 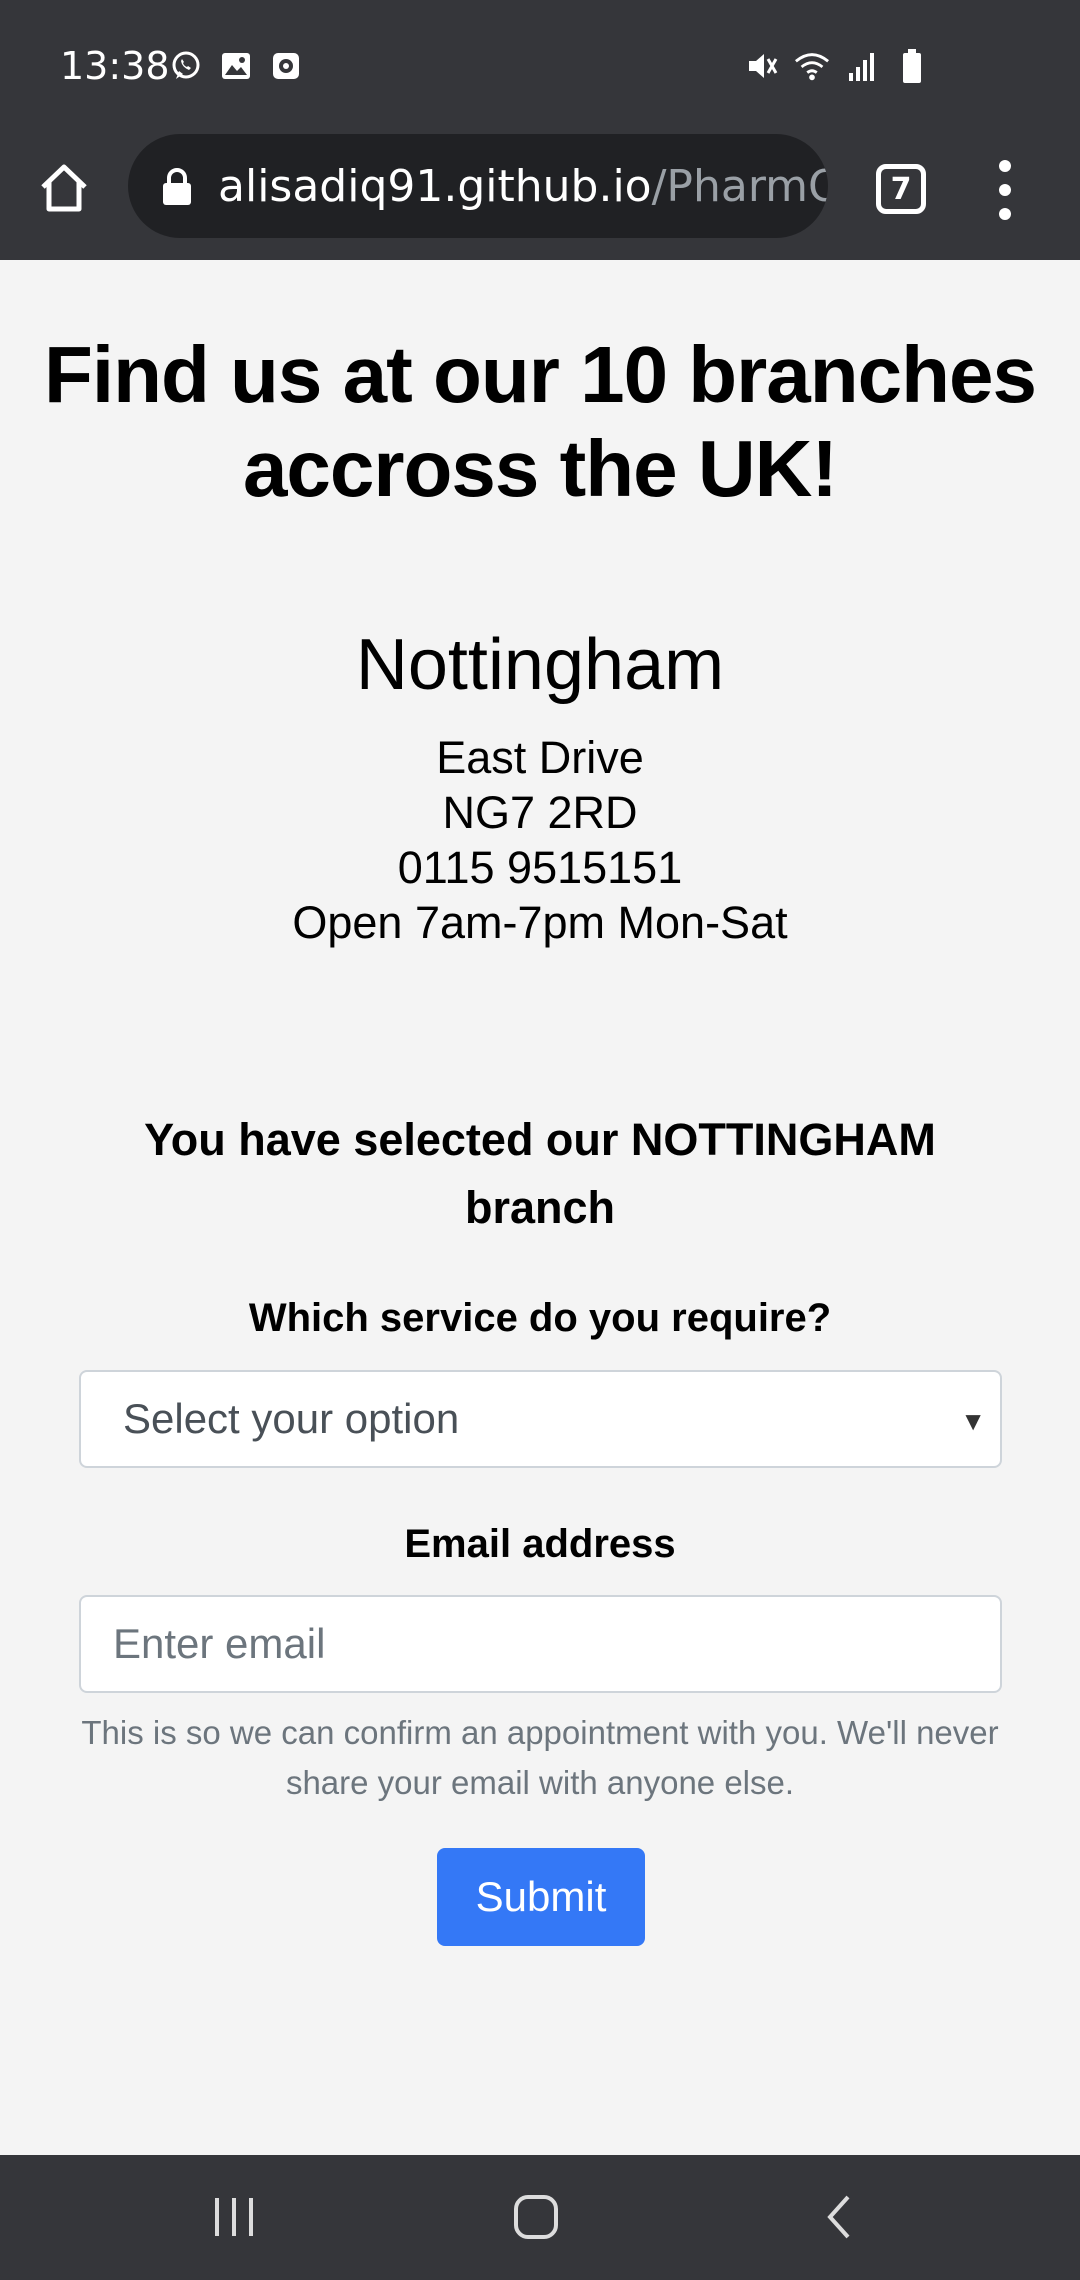 I want to click on branch-name: Nottingham, so click(x=540, y=665).